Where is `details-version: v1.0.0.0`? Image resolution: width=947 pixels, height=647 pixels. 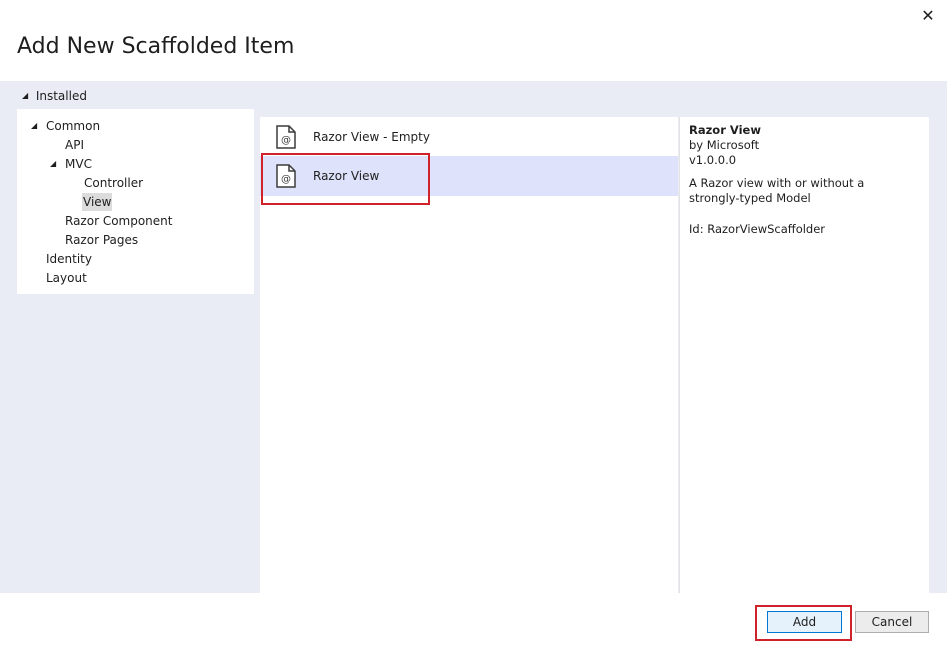 details-version: v1.0.0.0 is located at coordinates (713, 160).